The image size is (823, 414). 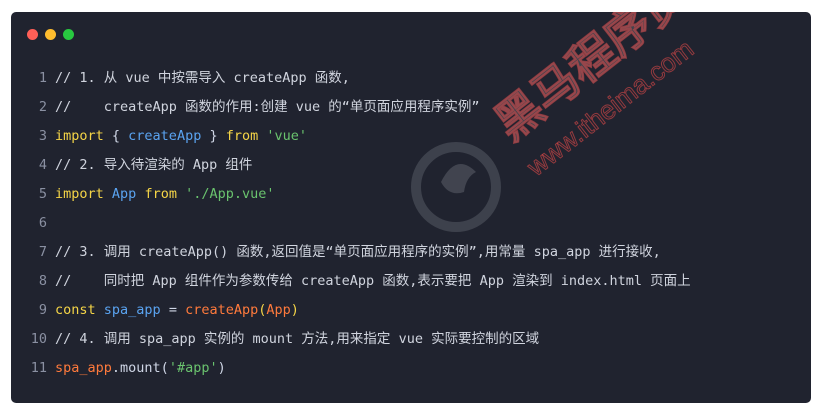 I want to click on code-line: 2 // createApp 函数的作用:创建 vue 的“单页面应用程序实例”, so click(x=411, y=107).